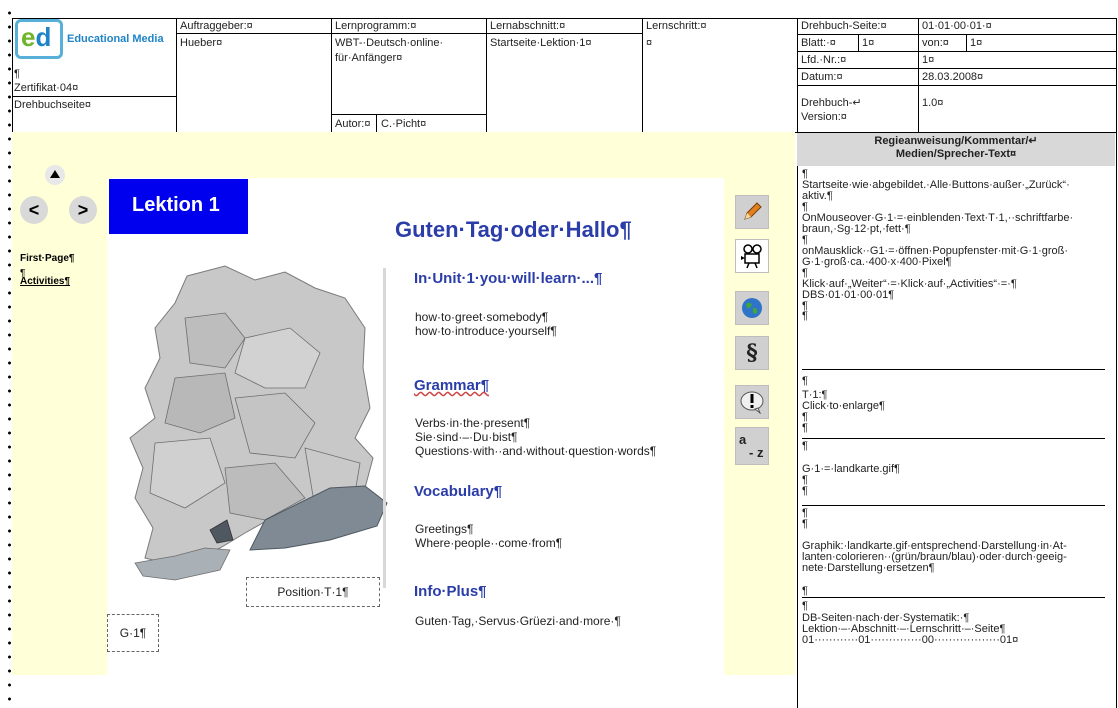  Describe the element at coordinates (83, 210) in the screenshot. I see `forward-button: >` at that location.